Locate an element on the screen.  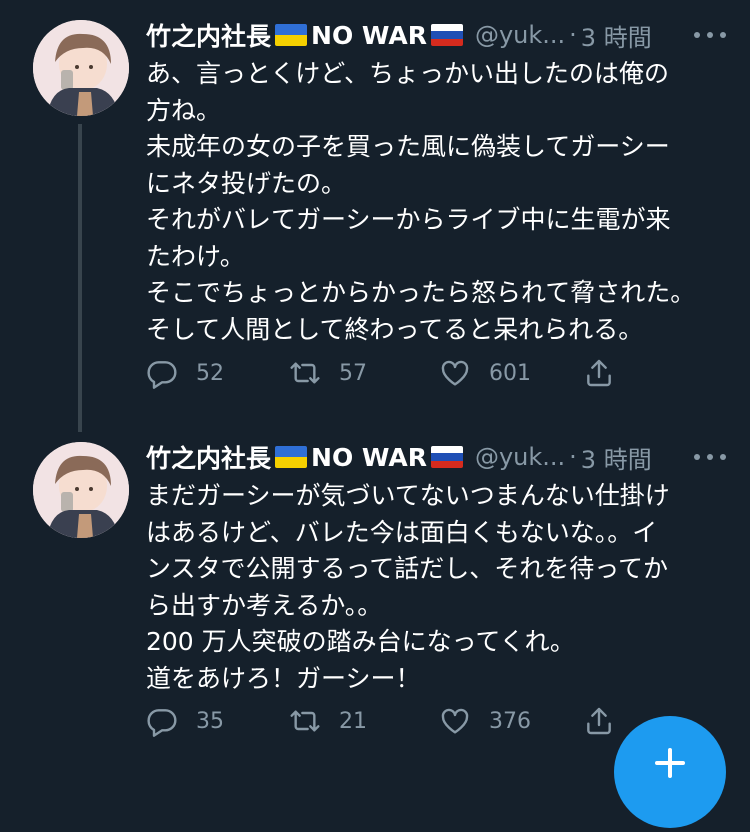
tweet-actions: 52 57 601 is located at coordinates (396, 373).